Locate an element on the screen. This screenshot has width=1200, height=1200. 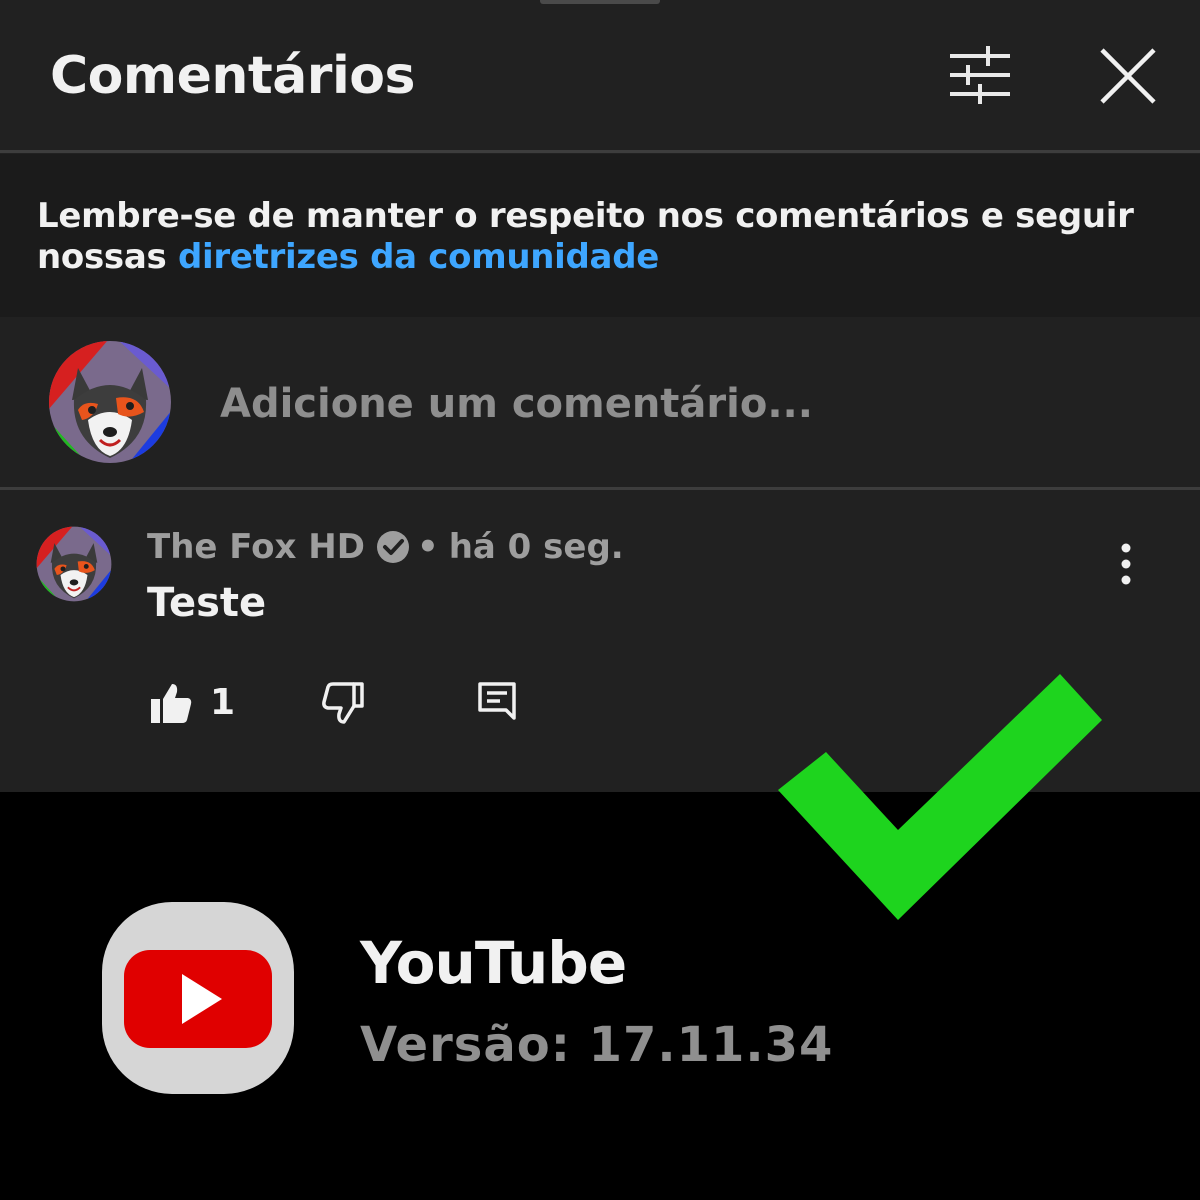
close-button is located at coordinates (1128, 76).